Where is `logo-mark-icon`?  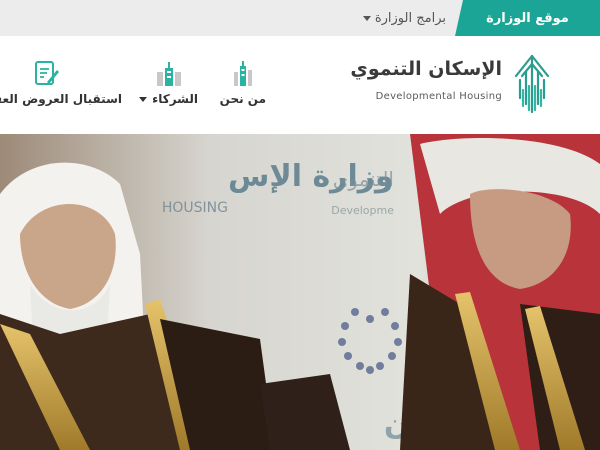 logo-mark-icon is located at coordinates (532, 84).